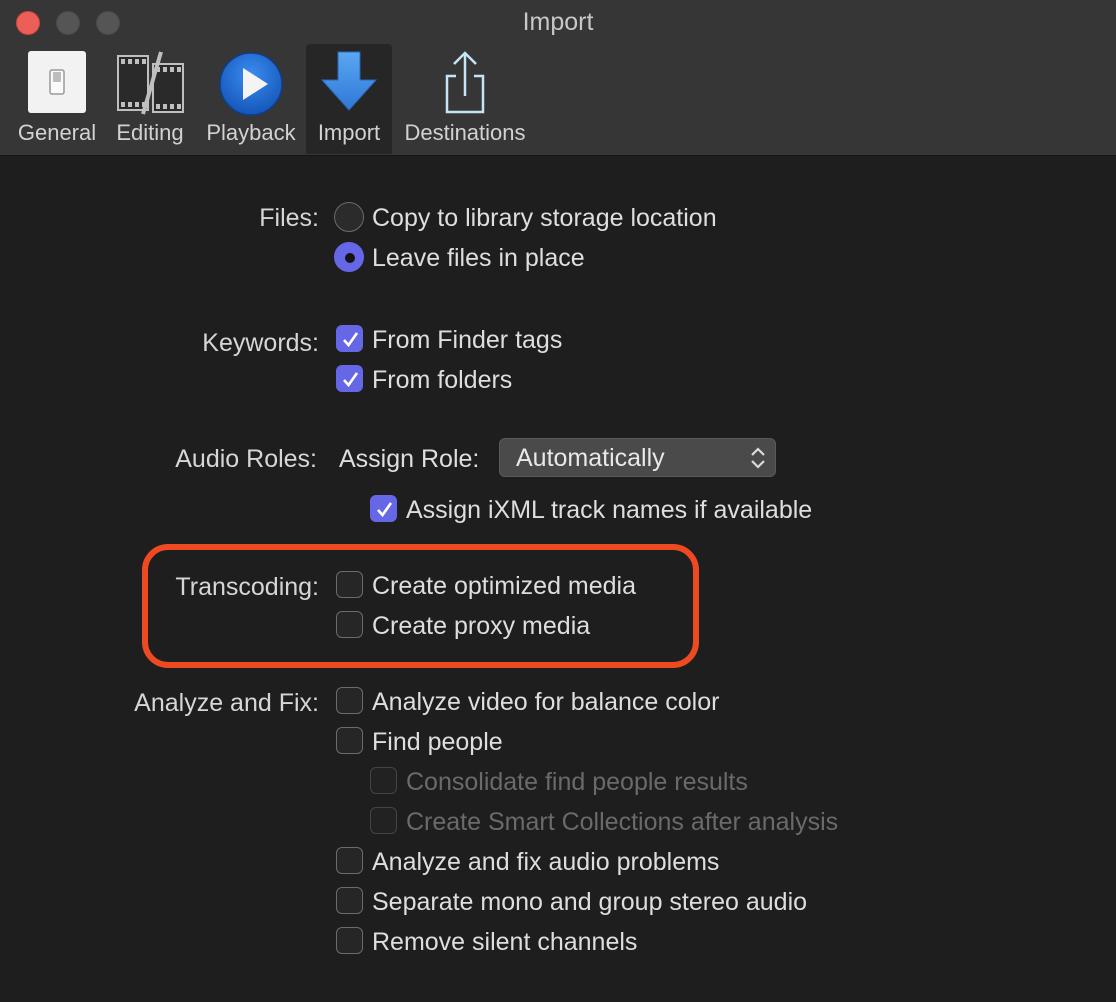 Image resolution: width=1116 pixels, height=1002 pixels. I want to click on checkbox-find-people, so click(349, 740).